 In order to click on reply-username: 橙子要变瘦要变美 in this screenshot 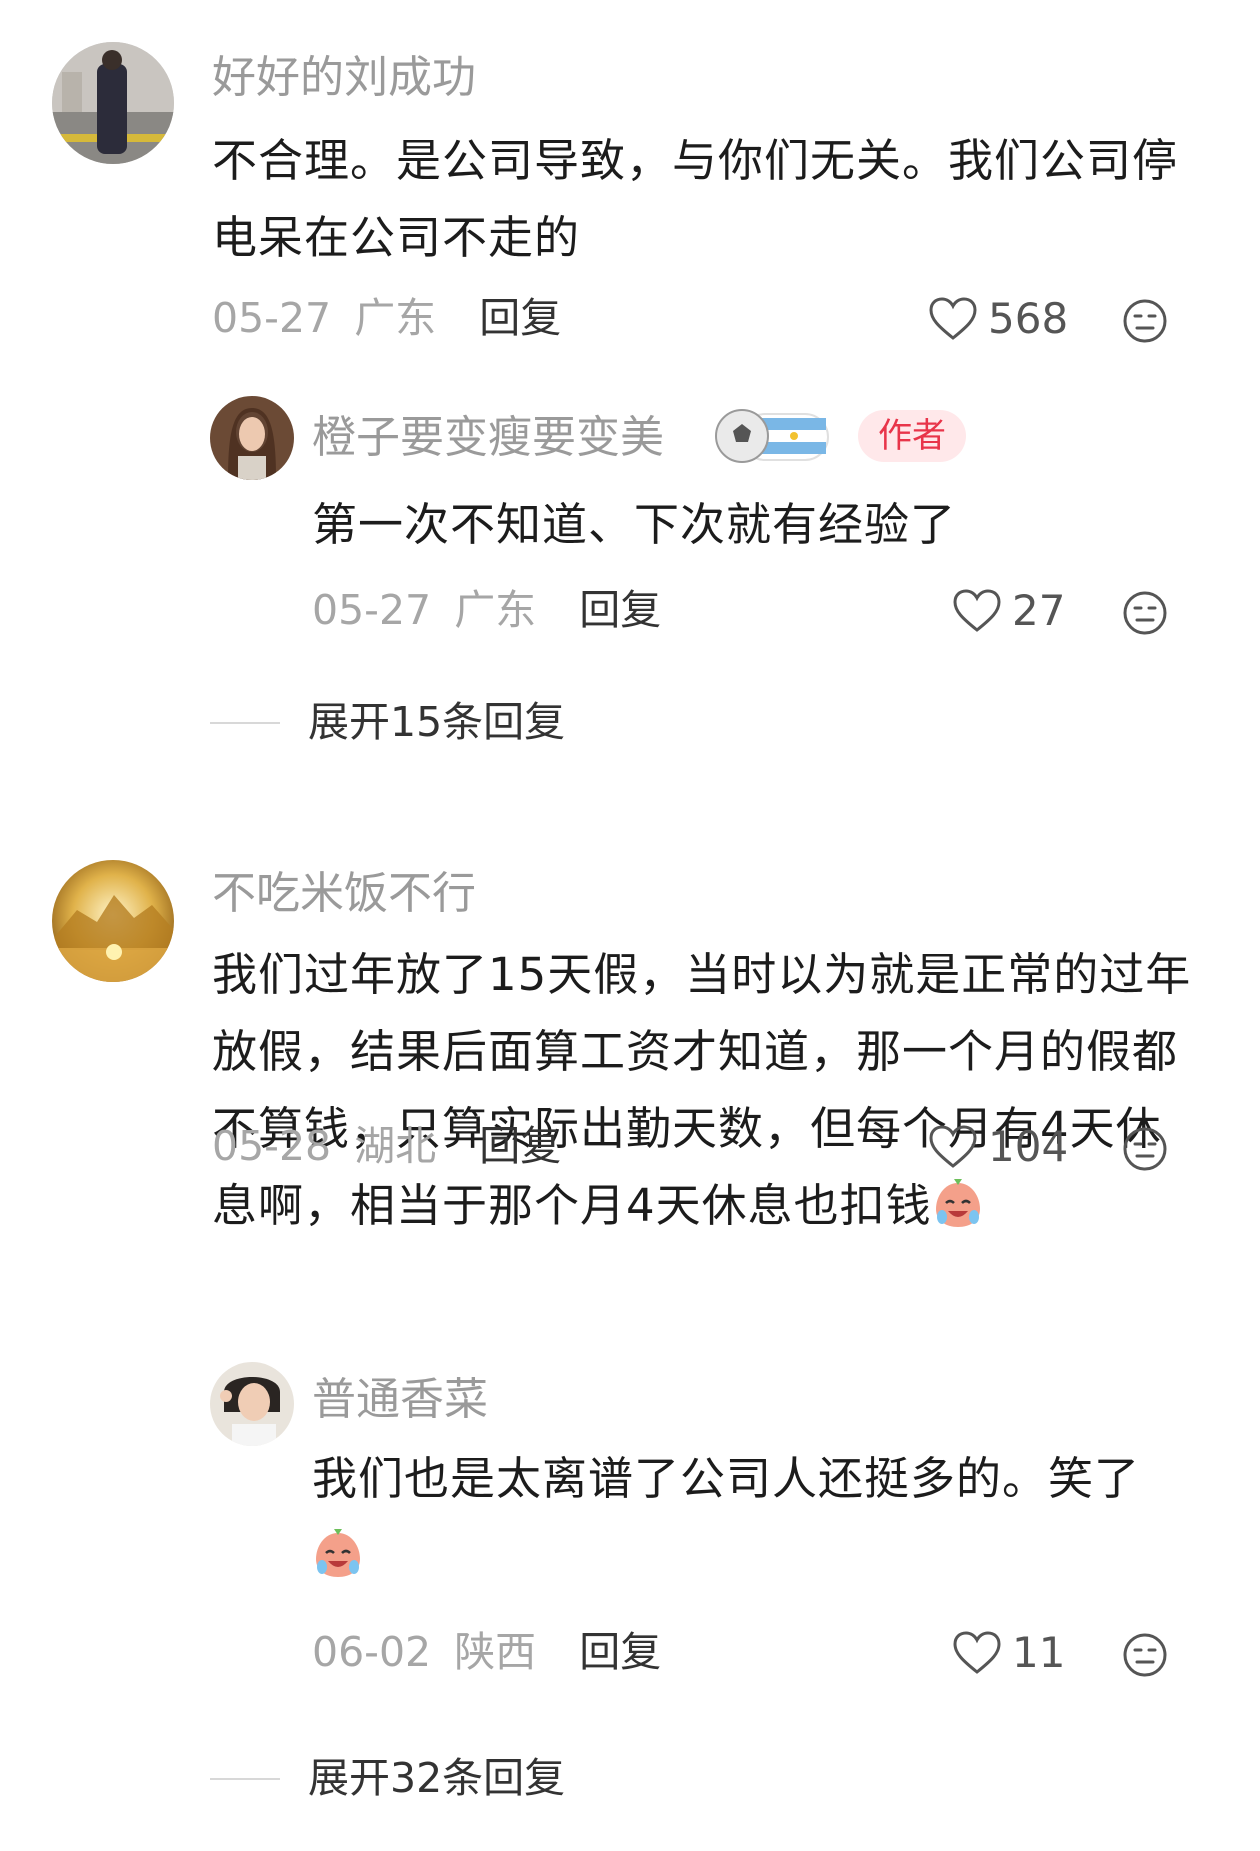, I will do `click(488, 438)`.